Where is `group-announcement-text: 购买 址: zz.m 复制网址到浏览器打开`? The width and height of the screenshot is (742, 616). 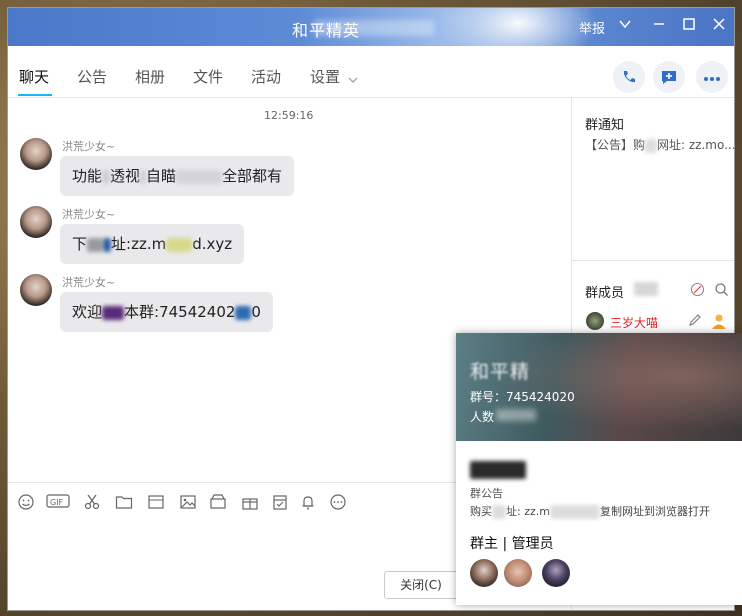
group-announcement-text: 购买 址: zz.m 复制网址到浏览器打开 is located at coordinates (590, 511).